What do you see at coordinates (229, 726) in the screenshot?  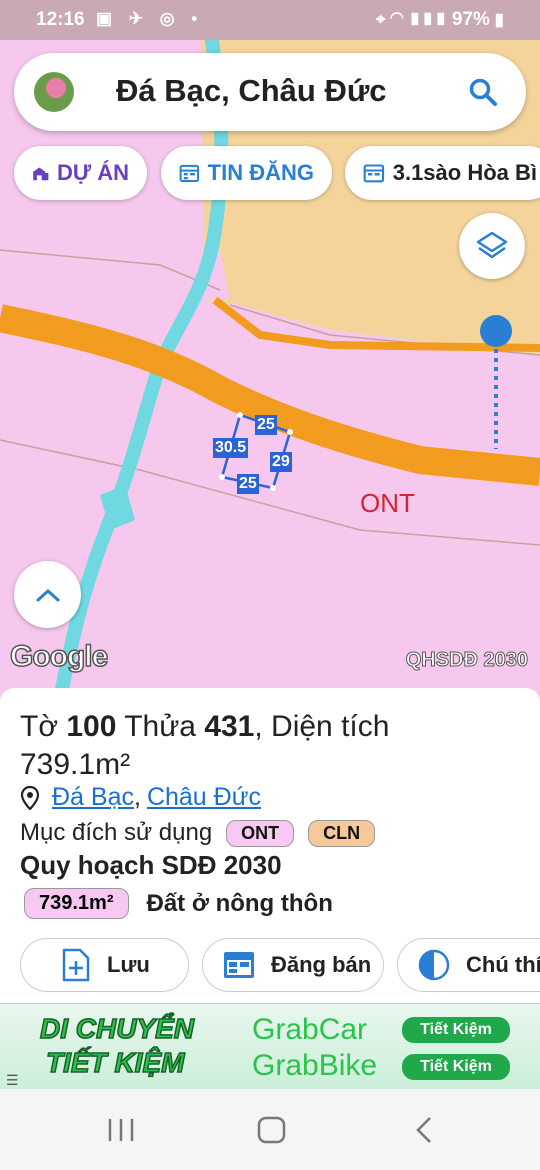 I see `parcel-number: 431` at bounding box center [229, 726].